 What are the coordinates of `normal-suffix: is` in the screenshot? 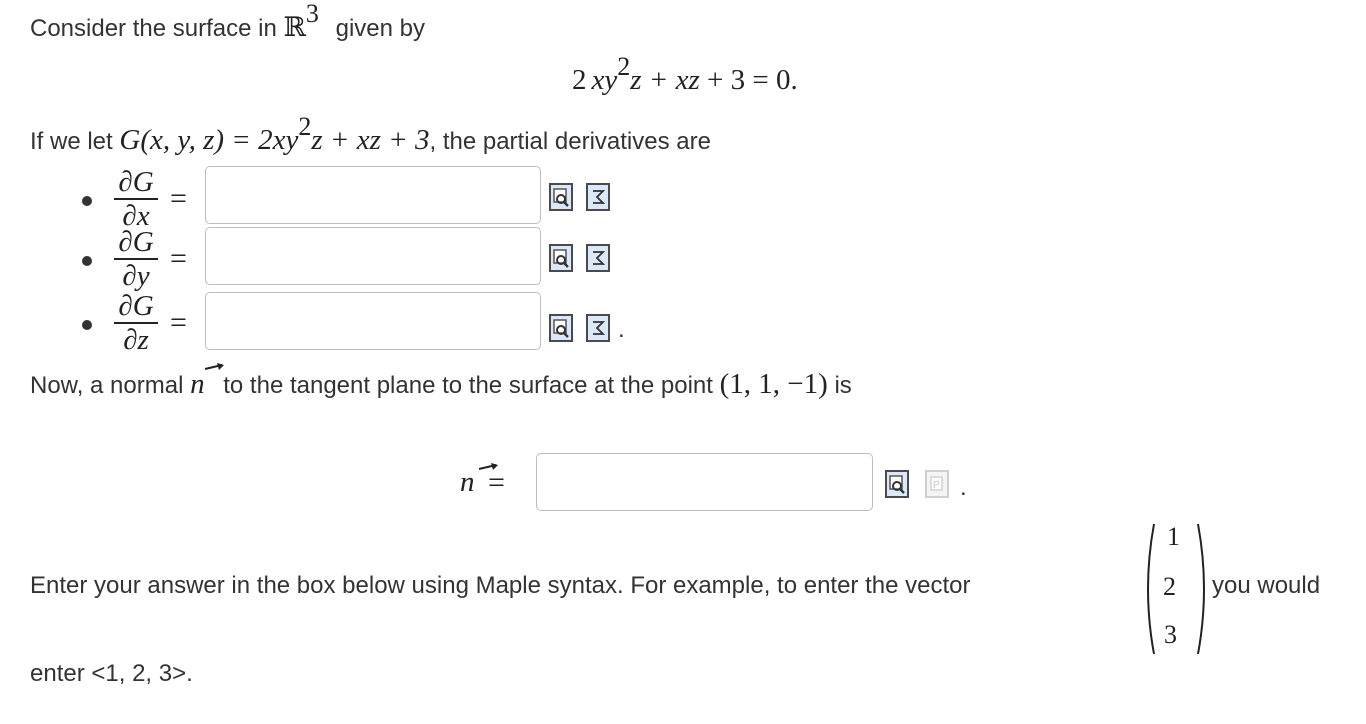 It's located at (843, 385).